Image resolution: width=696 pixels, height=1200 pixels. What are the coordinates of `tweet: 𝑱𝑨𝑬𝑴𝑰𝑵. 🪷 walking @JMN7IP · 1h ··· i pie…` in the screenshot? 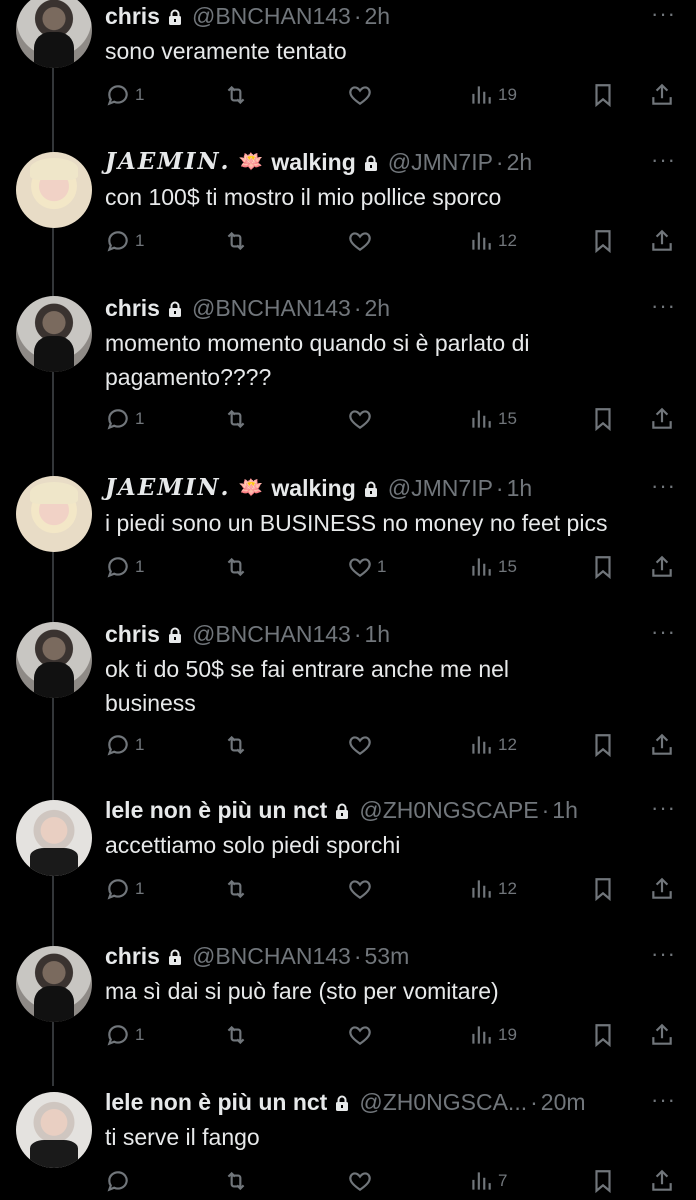 It's located at (348, 545).